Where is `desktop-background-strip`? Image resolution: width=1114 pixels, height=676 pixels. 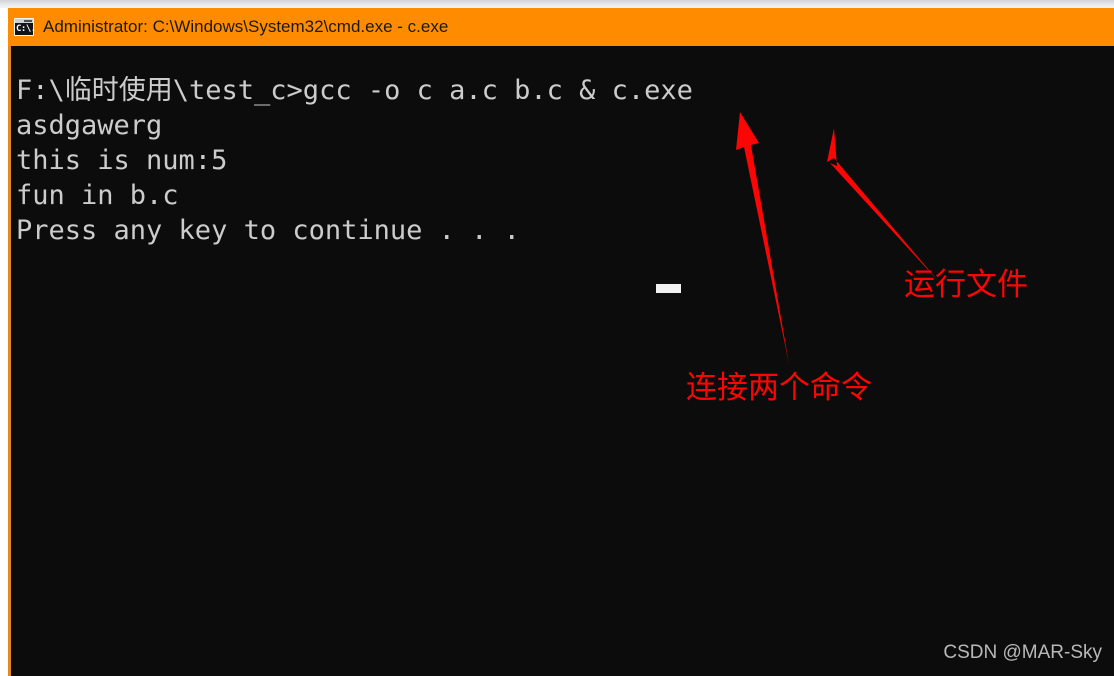 desktop-background-strip is located at coordinates (557, 4).